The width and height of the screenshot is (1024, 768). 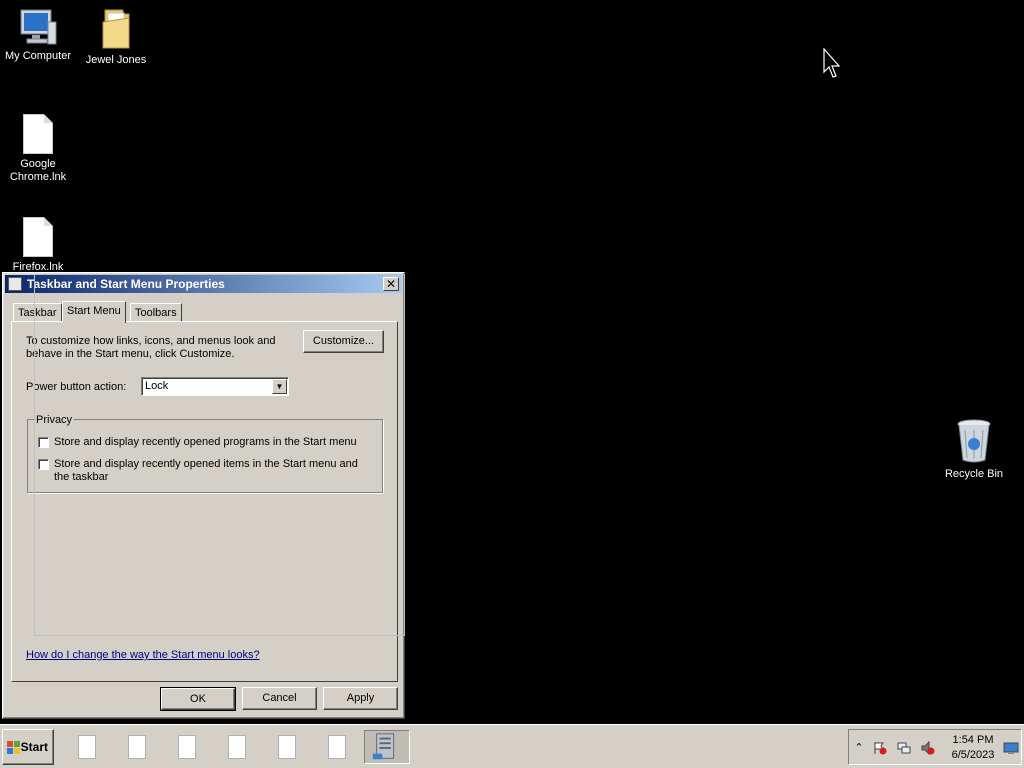 I want to click on desktop-icon-label: My Computer, so click(x=38, y=56).